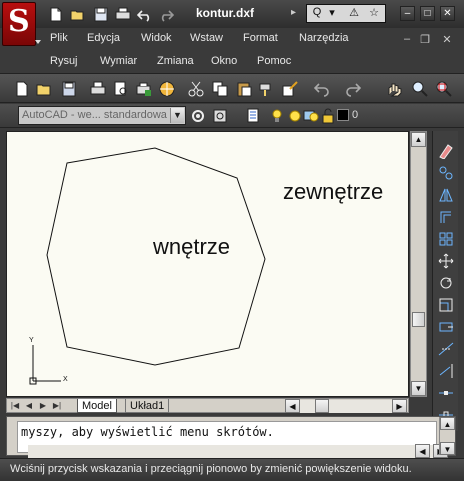 Image resolution: width=464 pixels, height=481 pixels. What do you see at coordinates (353, 89) in the screenshot?
I see `redo-toolbar-icon` at bounding box center [353, 89].